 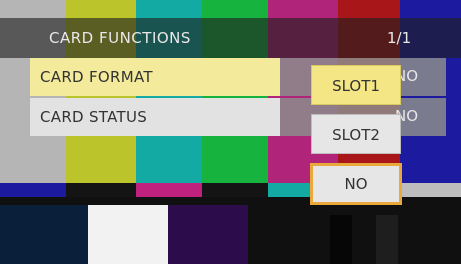 What do you see at coordinates (341, 239) in the screenshot?
I see `pluge-black-step` at bounding box center [341, 239].